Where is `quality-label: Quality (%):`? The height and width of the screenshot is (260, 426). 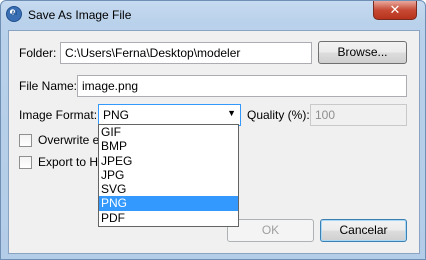
quality-label: Quality (%): is located at coordinates (278, 115).